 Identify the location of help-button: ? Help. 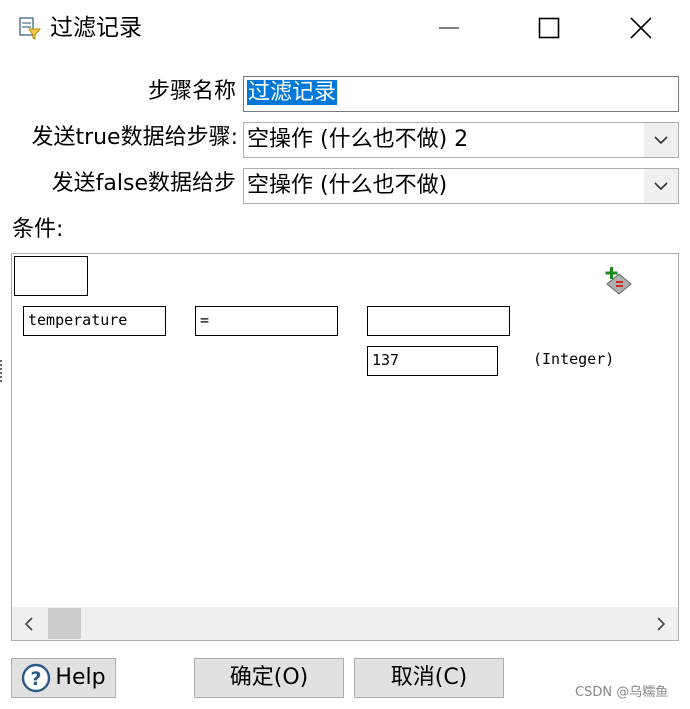
(63, 678).